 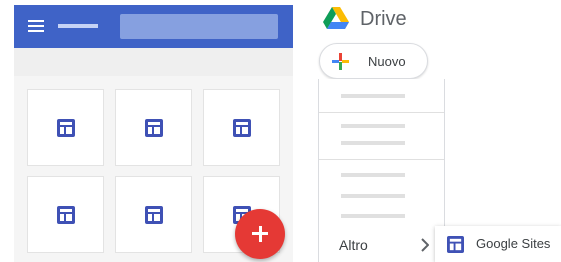 What do you see at coordinates (78, 26) in the screenshot?
I see `app-title-placeholder` at bounding box center [78, 26].